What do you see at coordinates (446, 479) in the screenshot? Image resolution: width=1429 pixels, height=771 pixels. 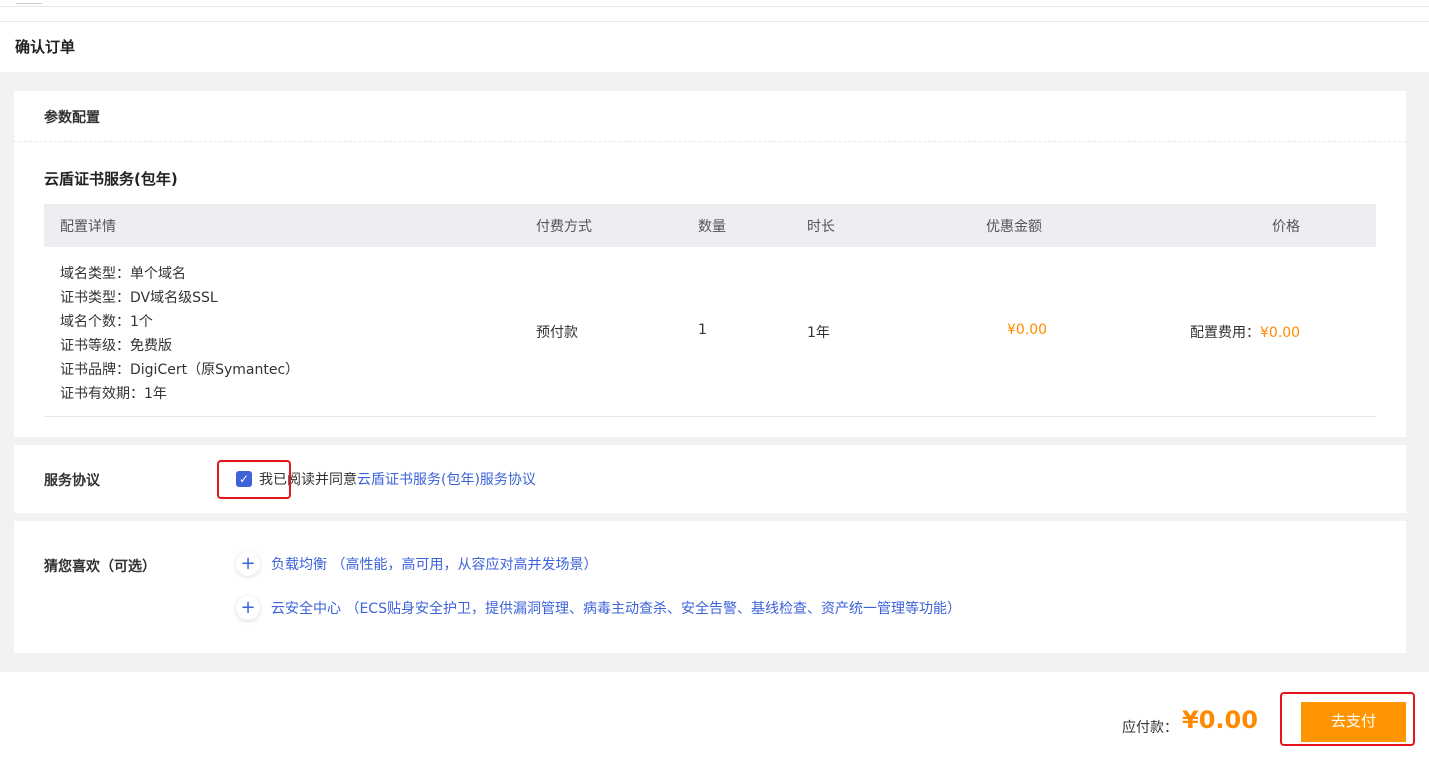 I see `agreement-link: 云盾证书服务(包年)服务协议` at bounding box center [446, 479].